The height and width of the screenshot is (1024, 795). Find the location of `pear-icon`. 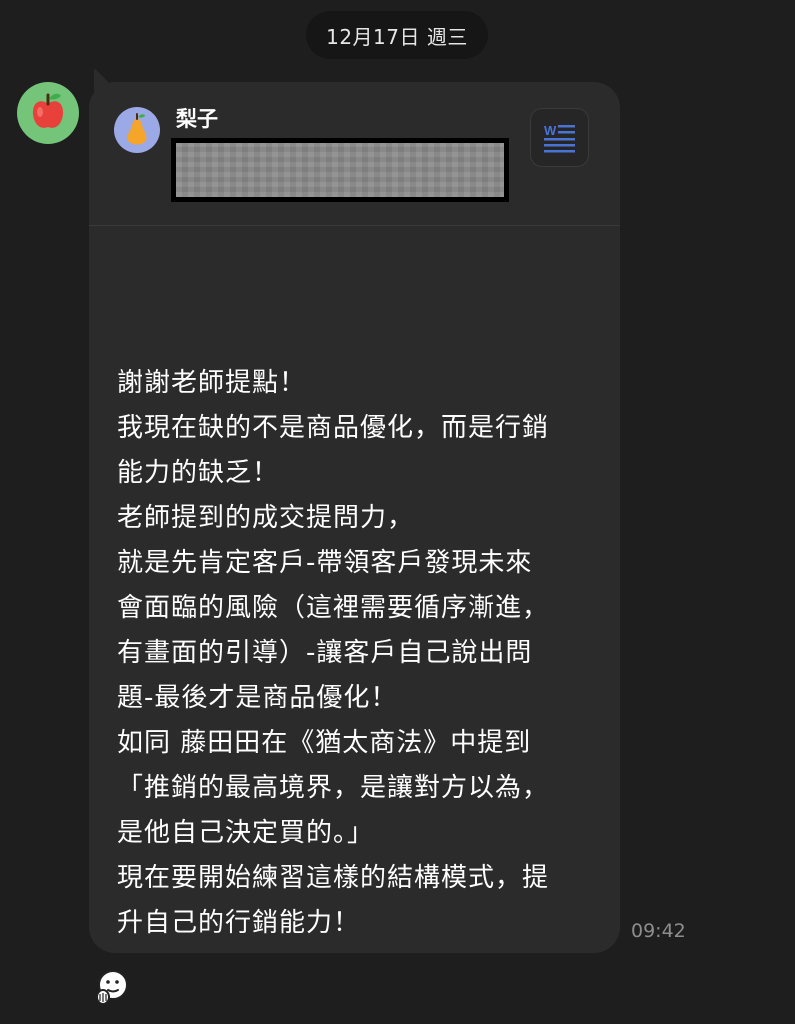

pear-icon is located at coordinates (137, 129).